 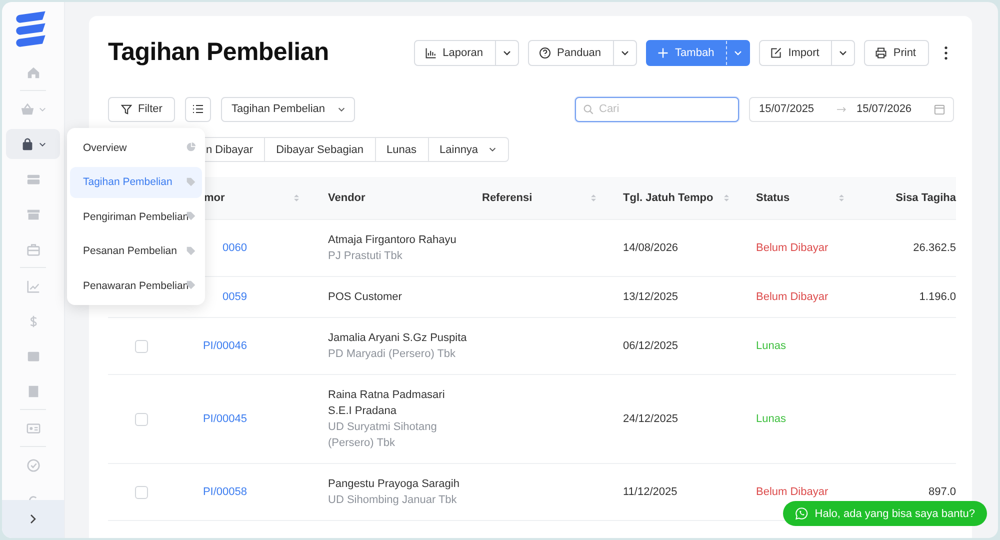 I want to click on search-icon, so click(x=588, y=109).